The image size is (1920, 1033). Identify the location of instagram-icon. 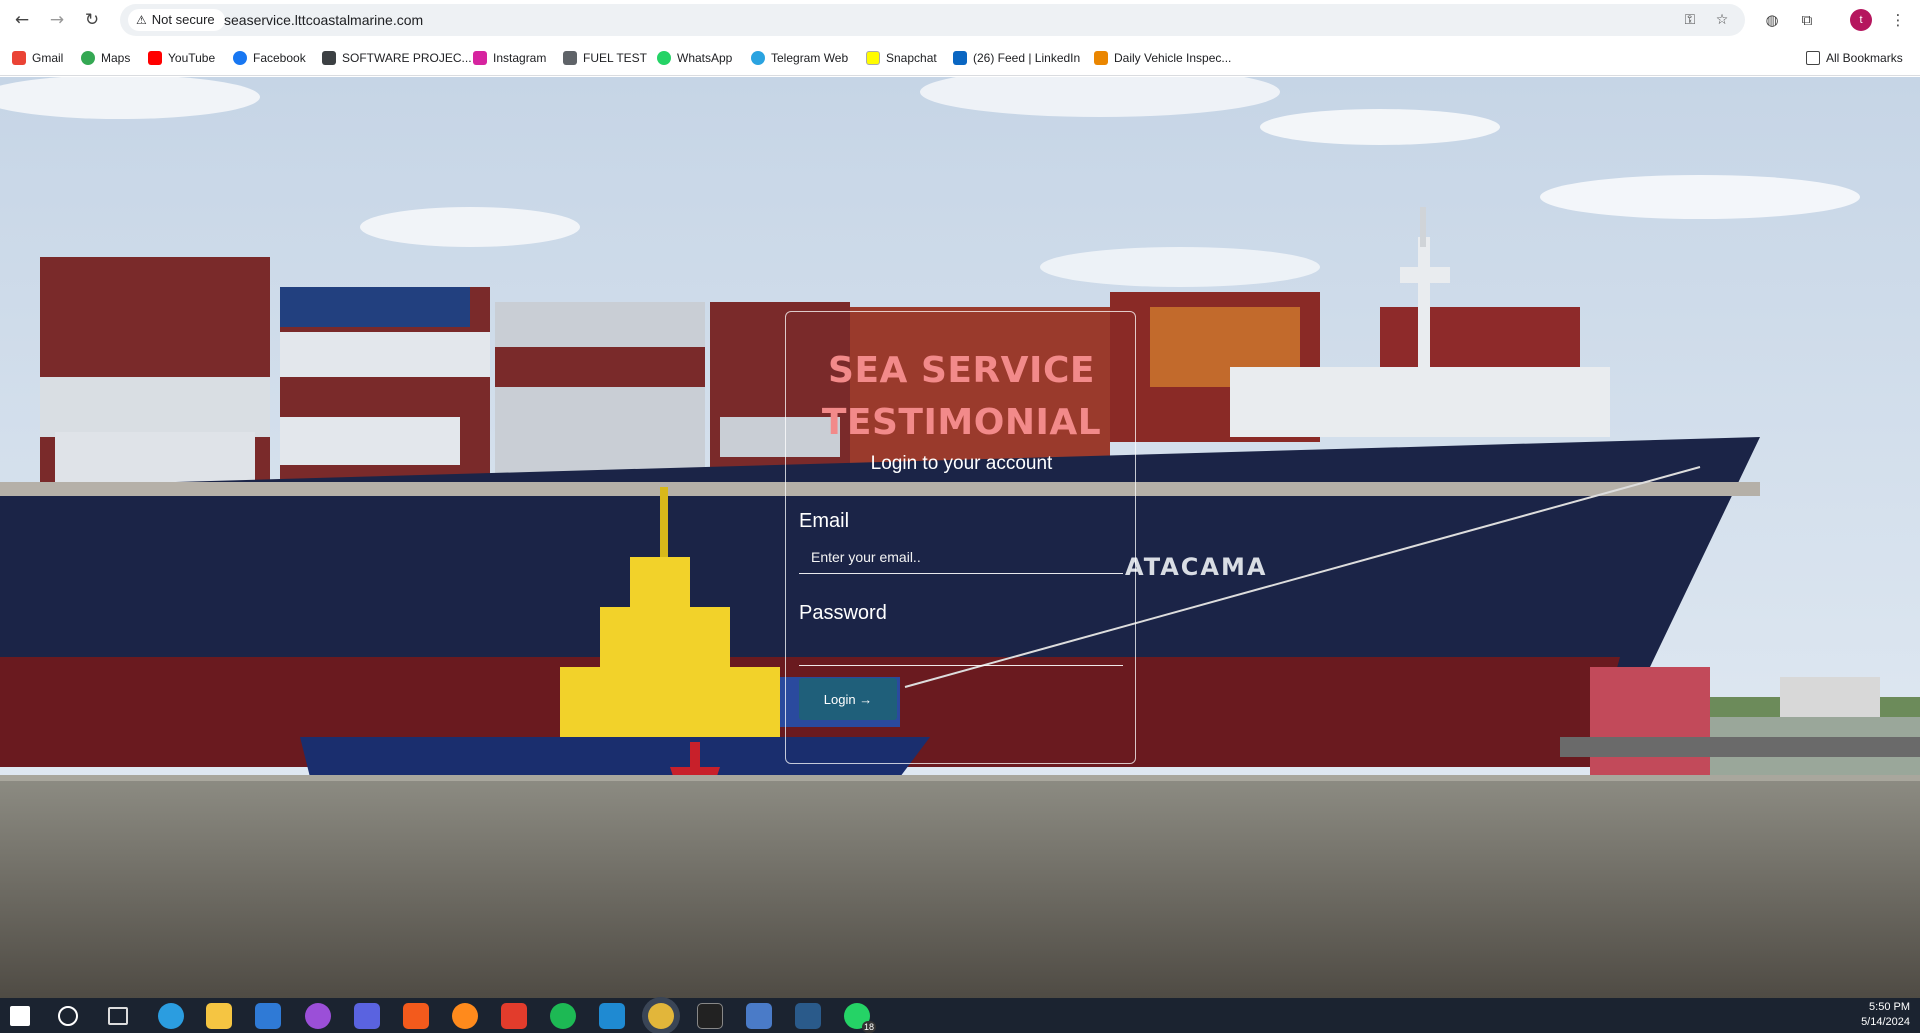
(480, 58).